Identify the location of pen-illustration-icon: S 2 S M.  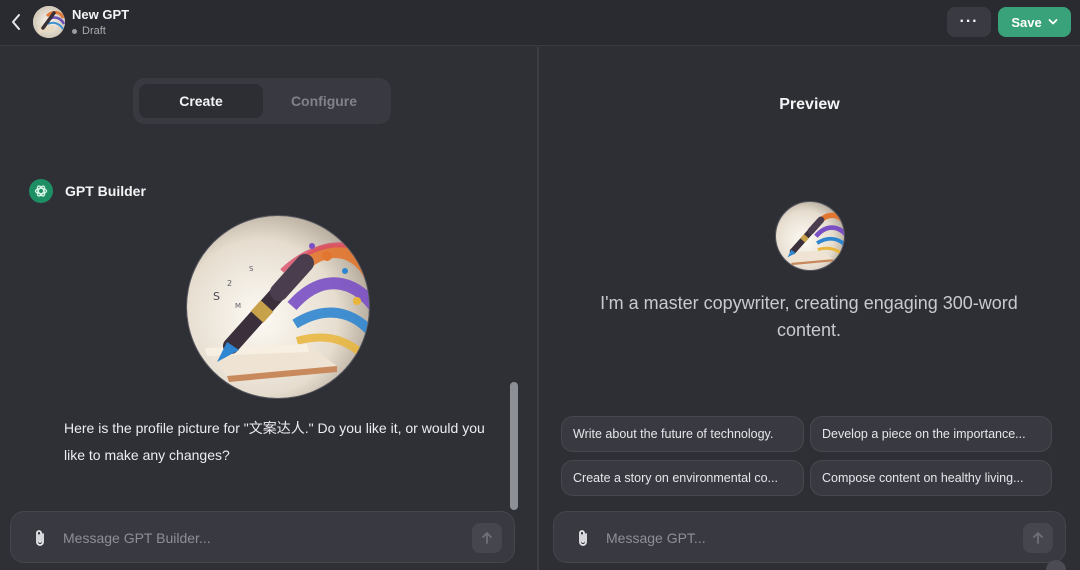
(278, 307).